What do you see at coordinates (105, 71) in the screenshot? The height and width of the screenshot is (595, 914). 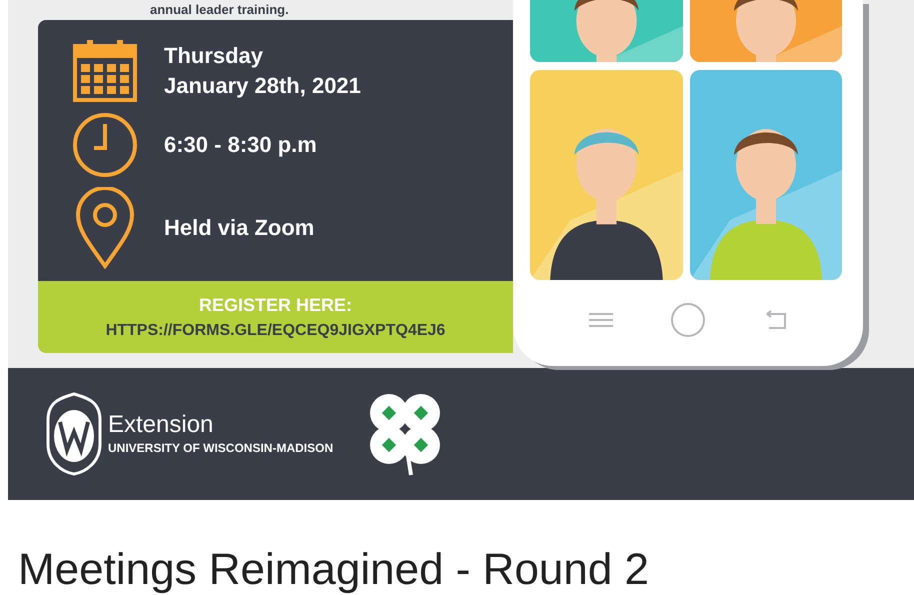 I see `calendar-icon` at bounding box center [105, 71].